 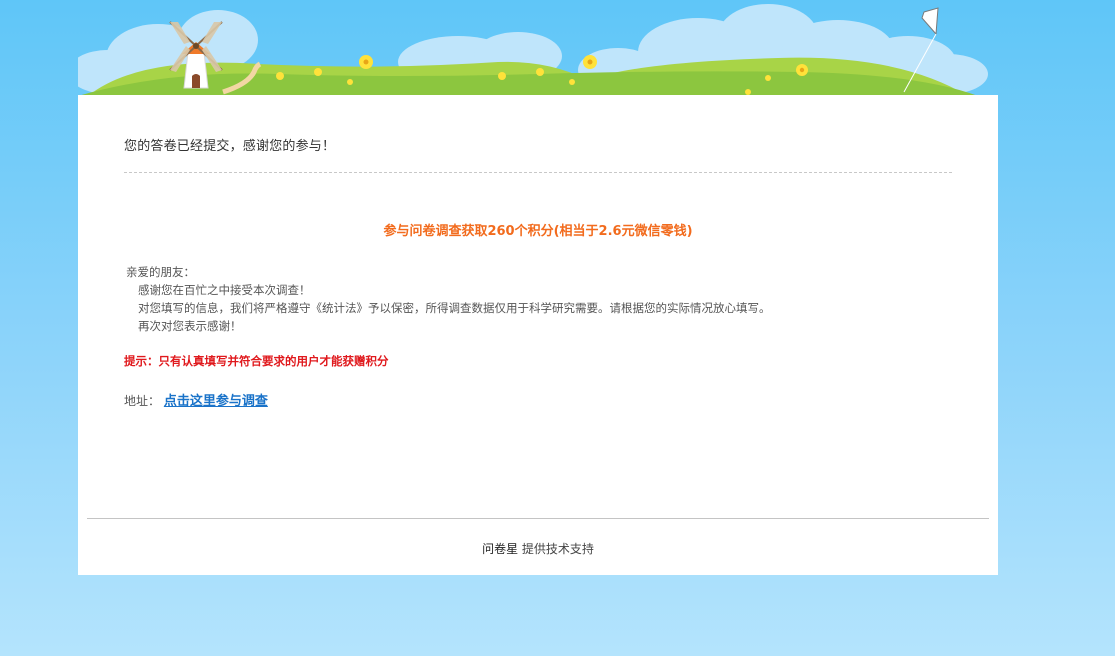 I want to click on letter-greeting: 亲爱的朋友：, so click(x=160, y=272).